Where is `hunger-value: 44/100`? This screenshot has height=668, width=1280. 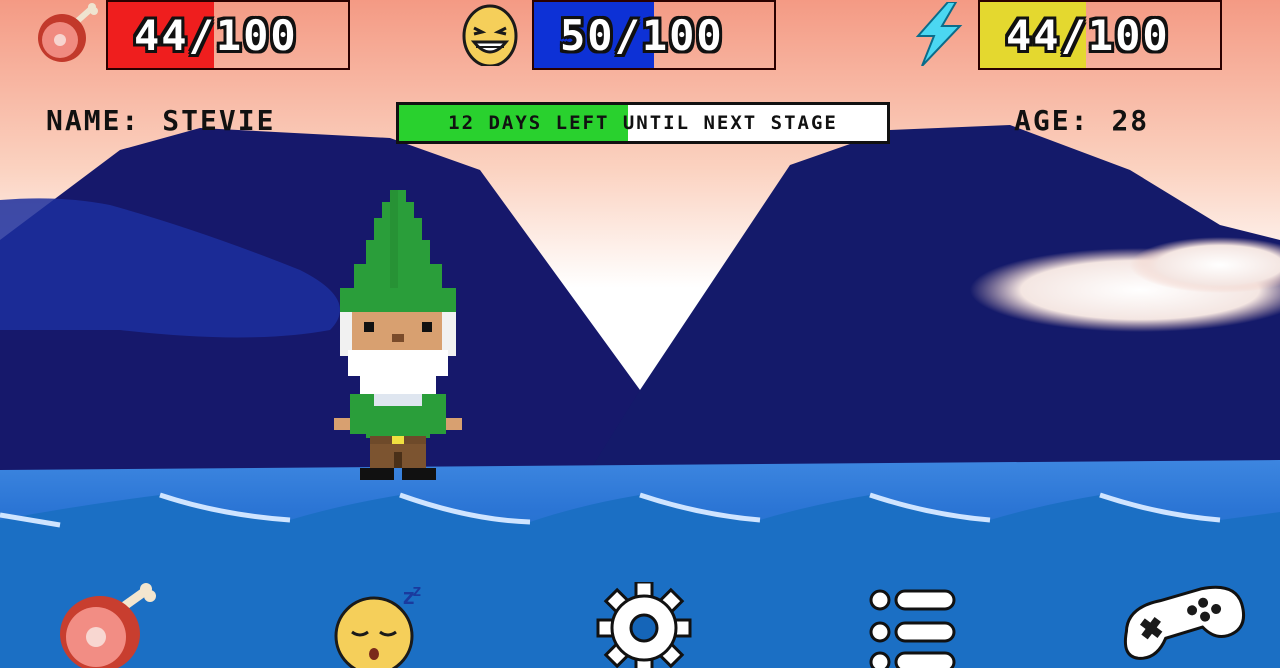 hunger-value: 44/100 is located at coordinates (216, 35).